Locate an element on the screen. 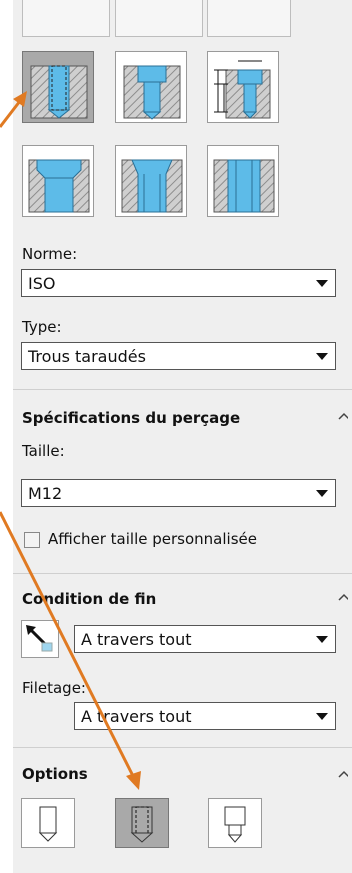  size-dropdown: M12 is located at coordinates (178, 493).